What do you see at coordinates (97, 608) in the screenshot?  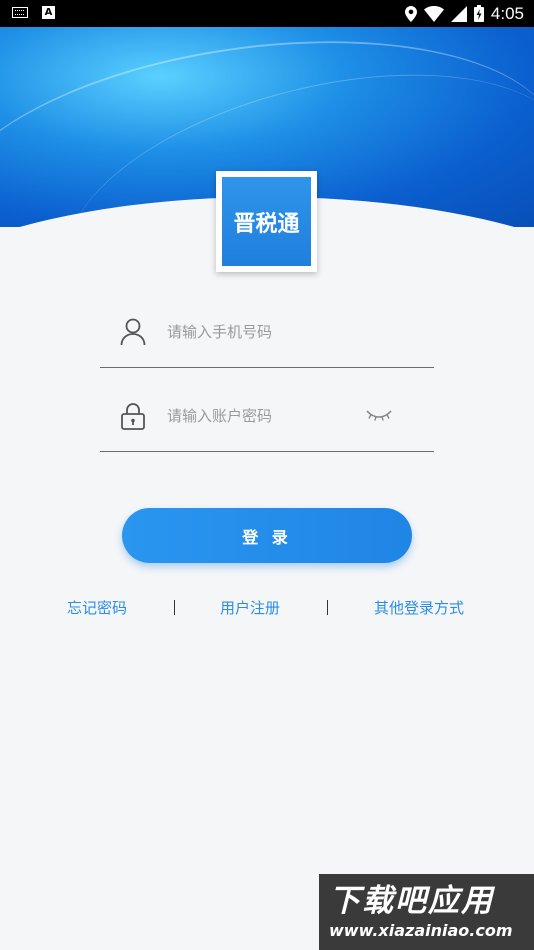 I see `forgot-password-link: 忘记密码` at bounding box center [97, 608].